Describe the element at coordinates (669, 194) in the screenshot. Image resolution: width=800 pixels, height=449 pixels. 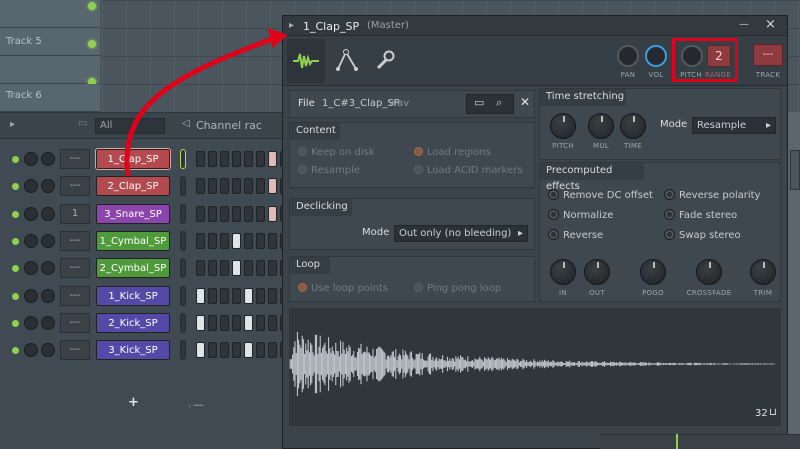
I see `reverse-polarity-radio` at that location.